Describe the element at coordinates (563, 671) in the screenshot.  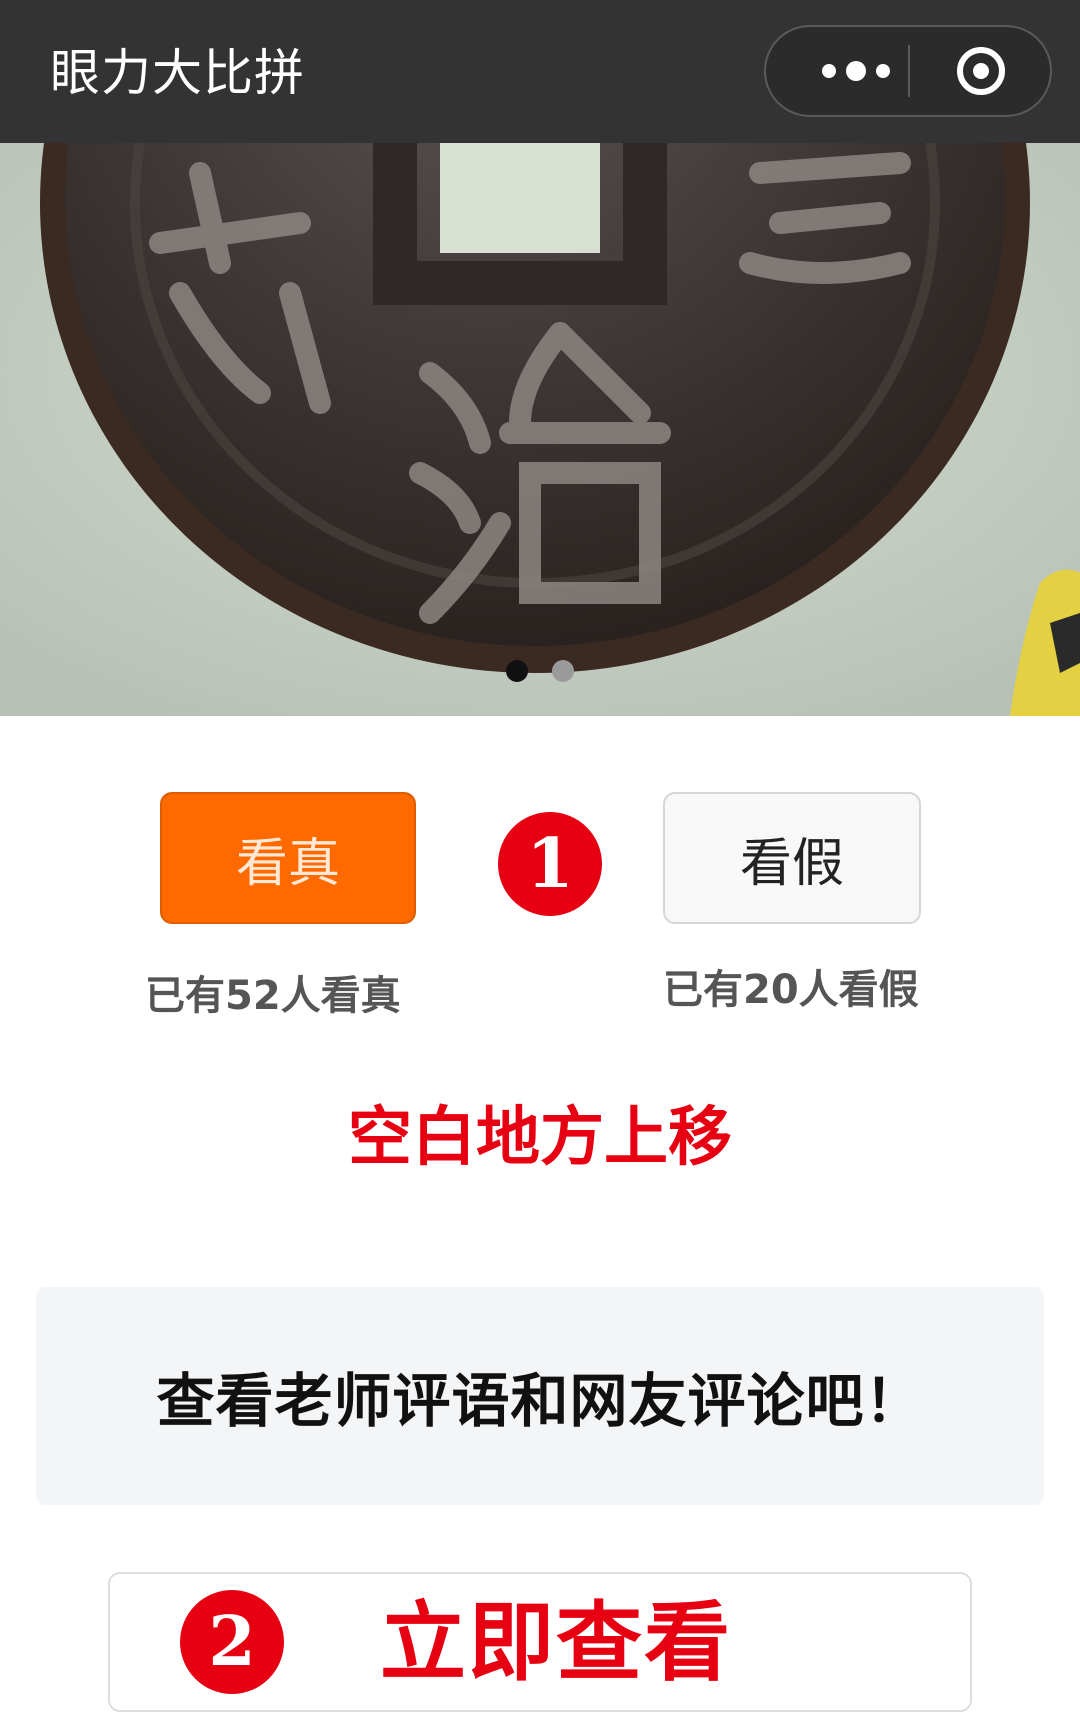
I see `carousel-dot` at that location.